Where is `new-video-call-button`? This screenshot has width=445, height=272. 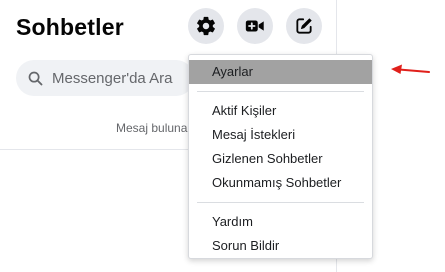
new-video-call-button is located at coordinates (255, 26).